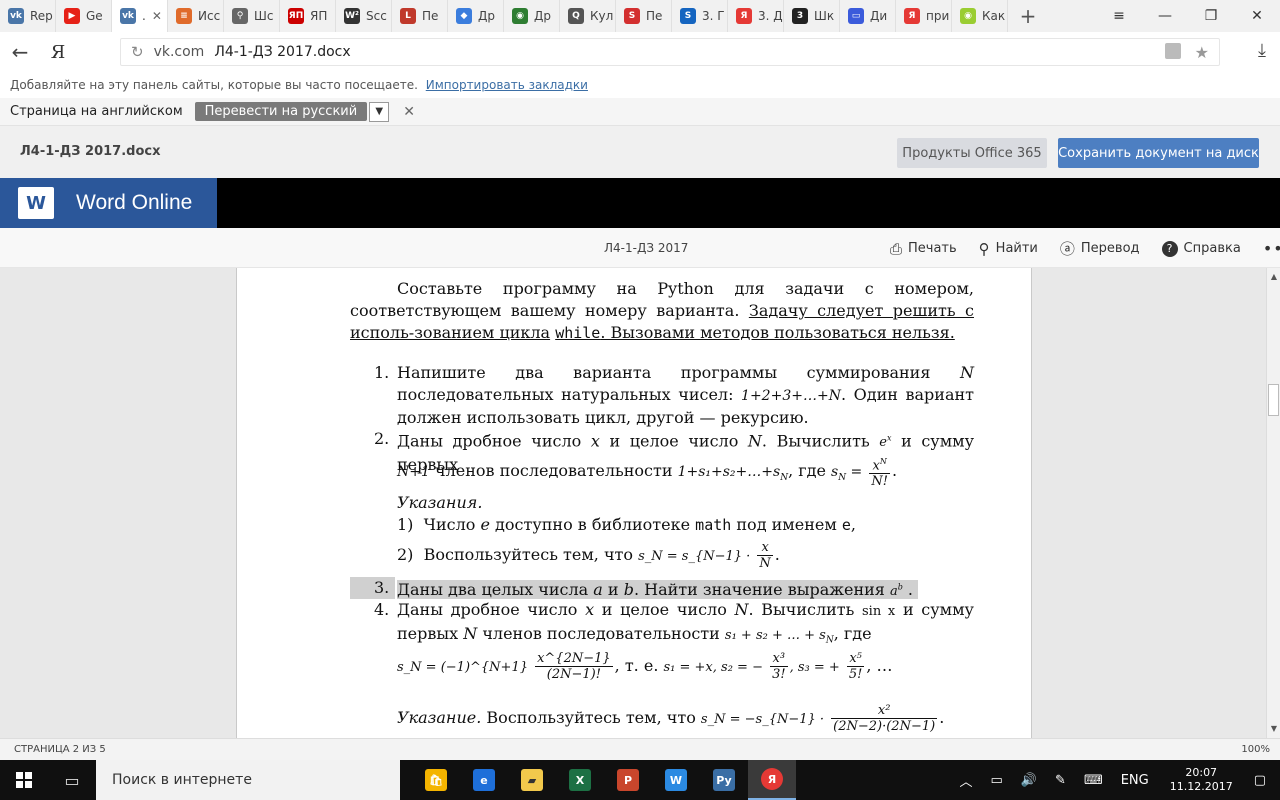  What do you see at coordinates (1271, 248) in the screenshot?
I see `more-options-button: •••` at bounding box center [1271, 248].